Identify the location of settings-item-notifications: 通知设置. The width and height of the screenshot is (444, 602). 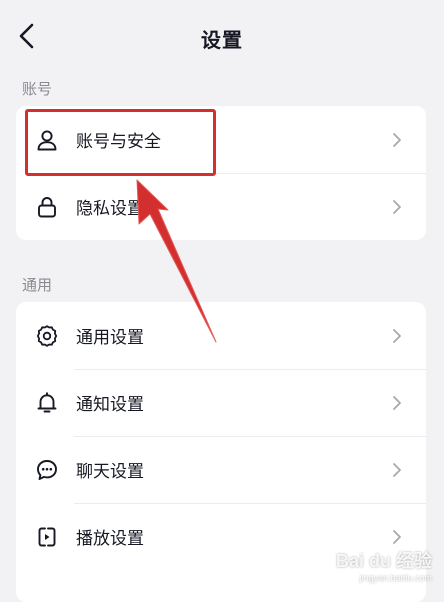
(221, 402).